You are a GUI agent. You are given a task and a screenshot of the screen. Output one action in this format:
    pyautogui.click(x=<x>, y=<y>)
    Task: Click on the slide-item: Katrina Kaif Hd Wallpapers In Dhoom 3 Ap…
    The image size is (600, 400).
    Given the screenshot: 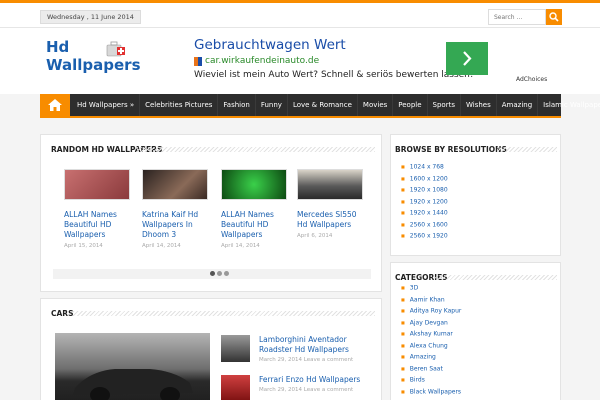 What is the action you would take?
    pyautogui.click(x=176, y=209)
    